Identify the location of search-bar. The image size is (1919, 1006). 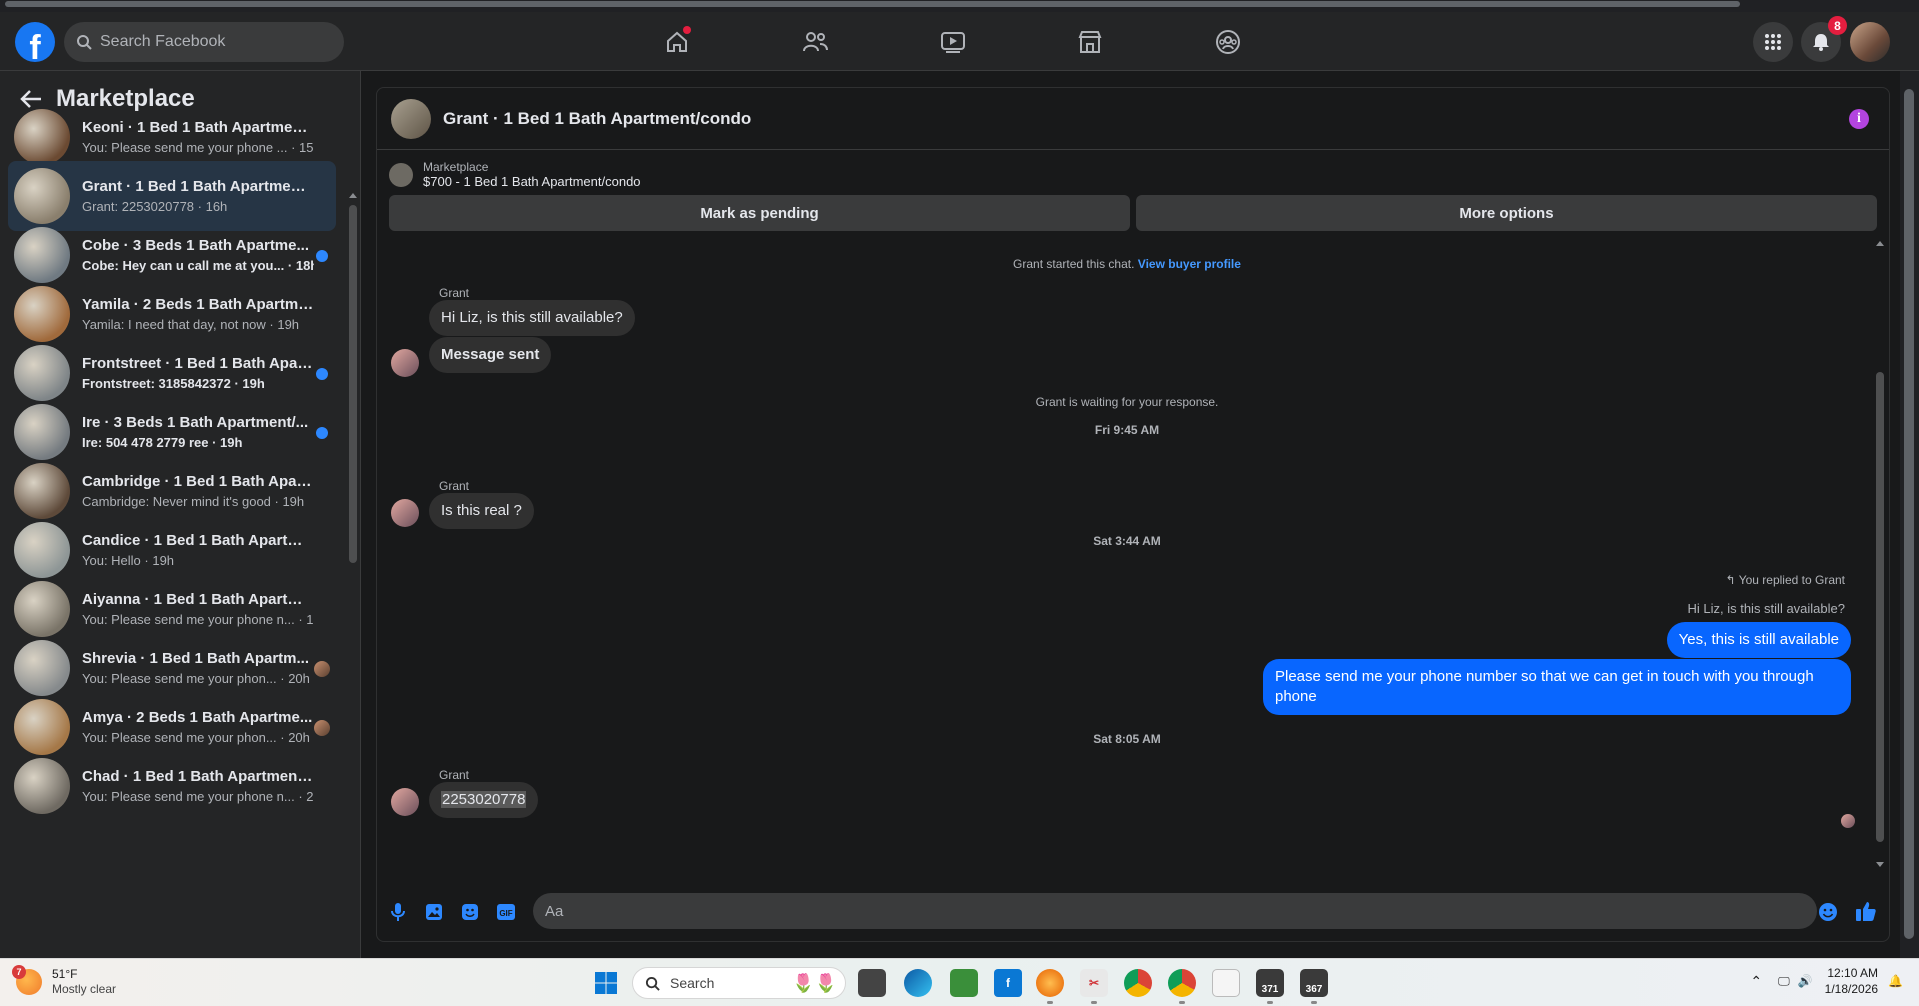
(204, 42).